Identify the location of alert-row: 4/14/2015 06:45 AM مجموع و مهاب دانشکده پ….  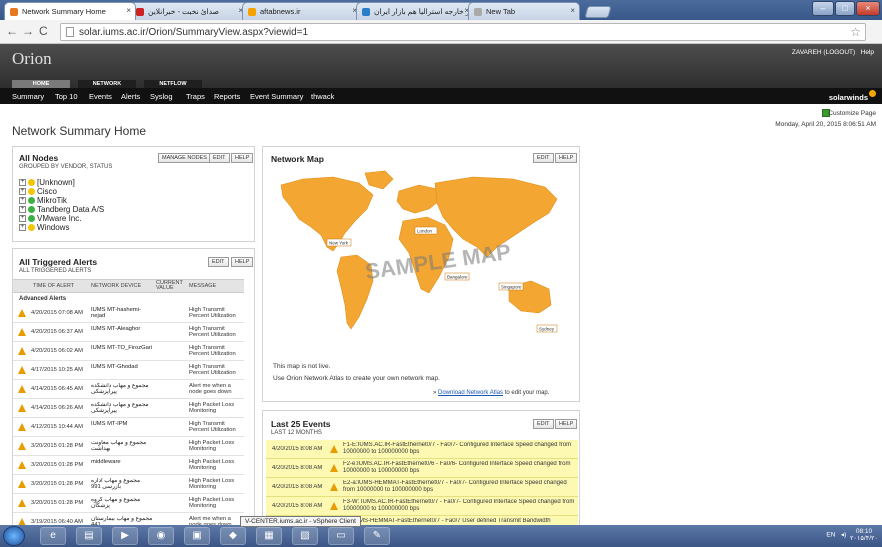
(128, 389).